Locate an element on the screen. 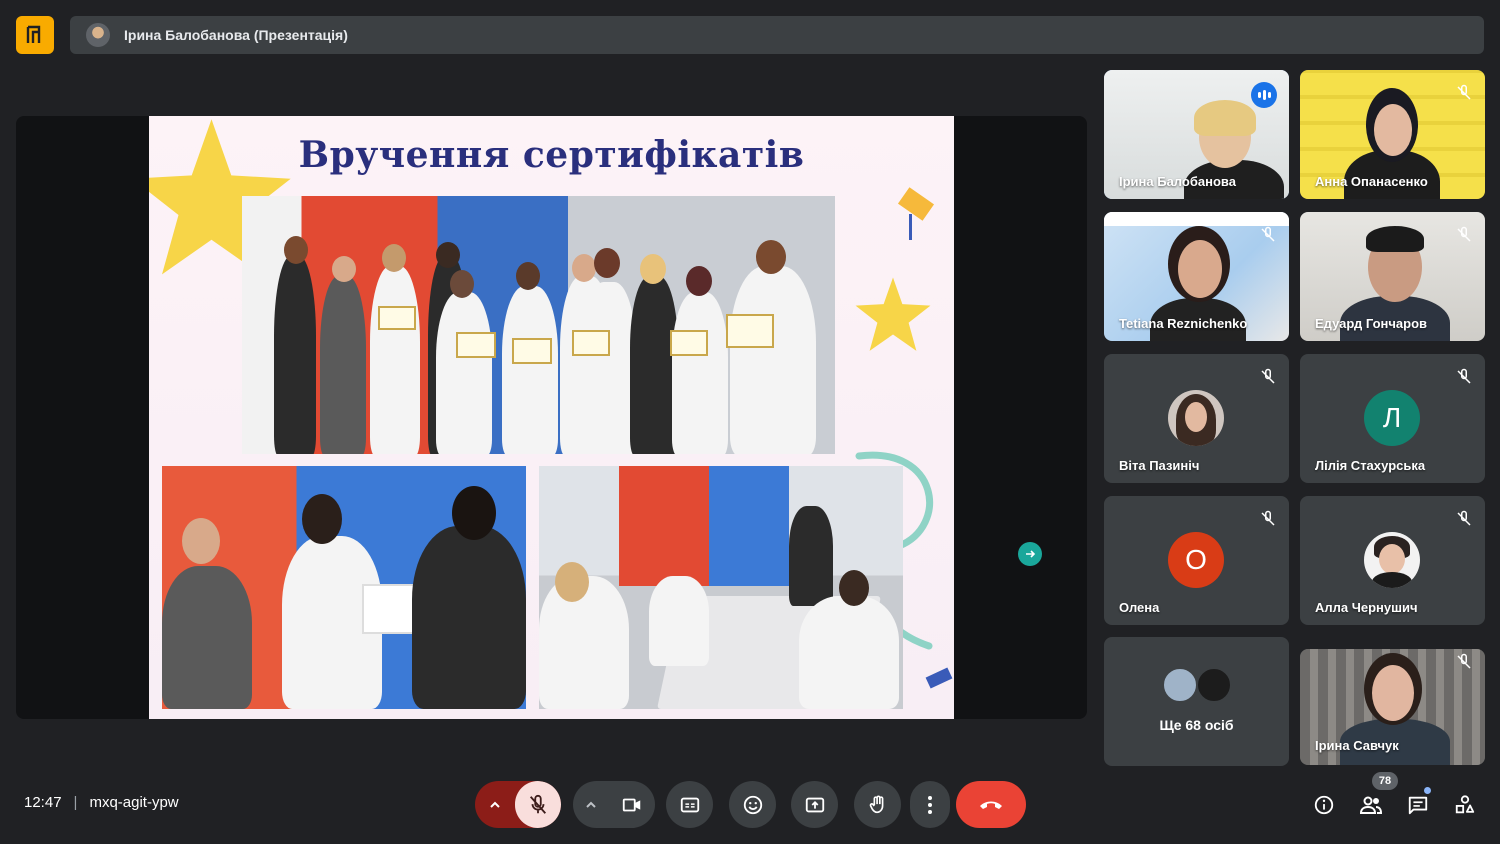 The width and height of the screenshot is (1500, 844). unread-indicator is located at coordinates (1427, 790).